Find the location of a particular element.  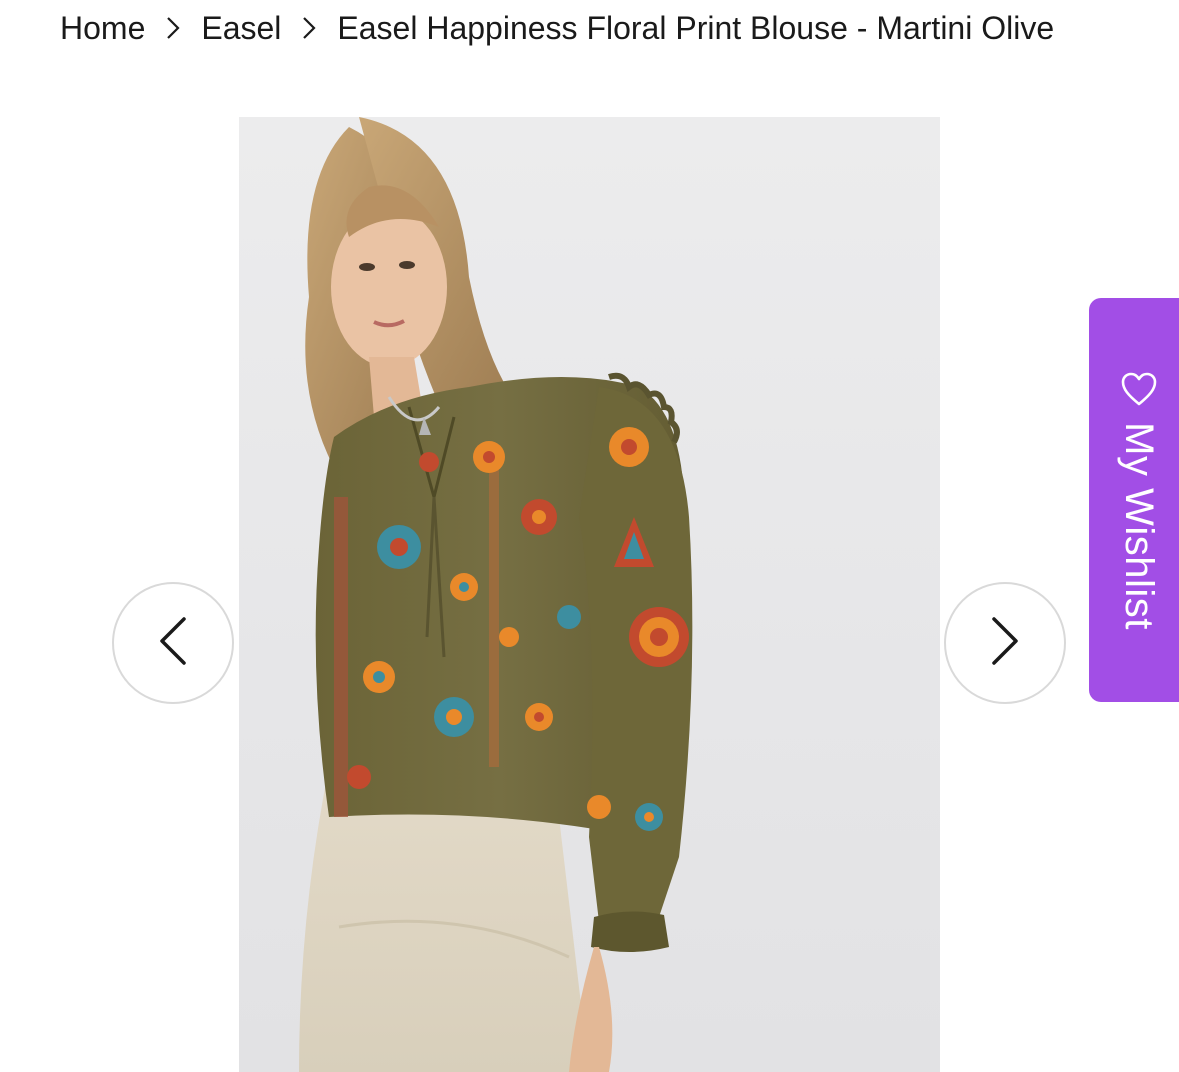

previous-image-button is located at coordinates (173, 643).